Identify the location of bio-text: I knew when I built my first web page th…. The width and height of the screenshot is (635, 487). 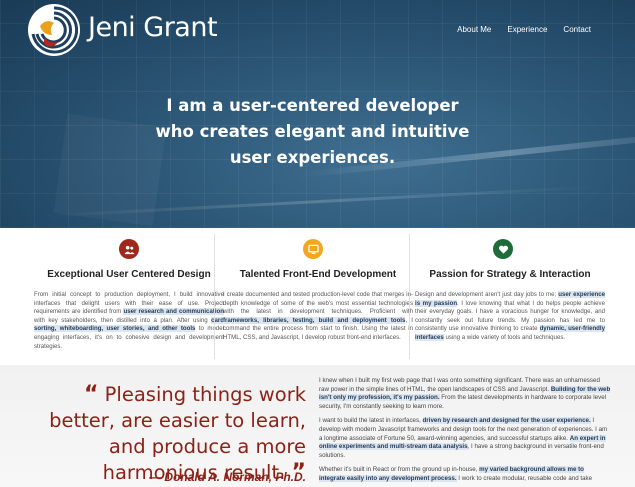
(465, 432).